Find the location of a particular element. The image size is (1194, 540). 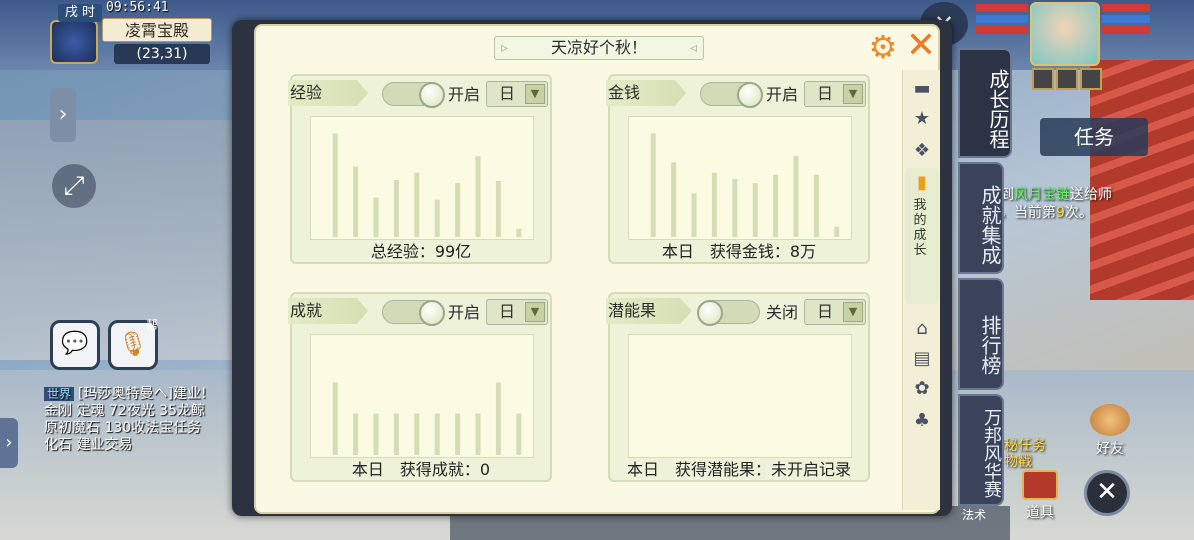

potential-fruit-card-label: 潜能果 is located at coordinates (649, 311).